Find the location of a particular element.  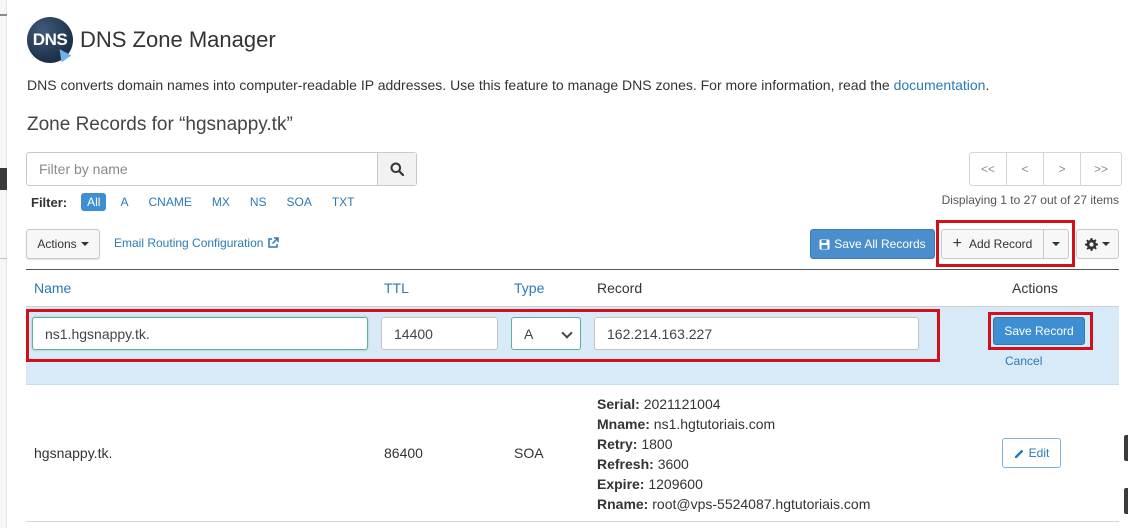

plus-icon: + is located at coordinates (957, 243).